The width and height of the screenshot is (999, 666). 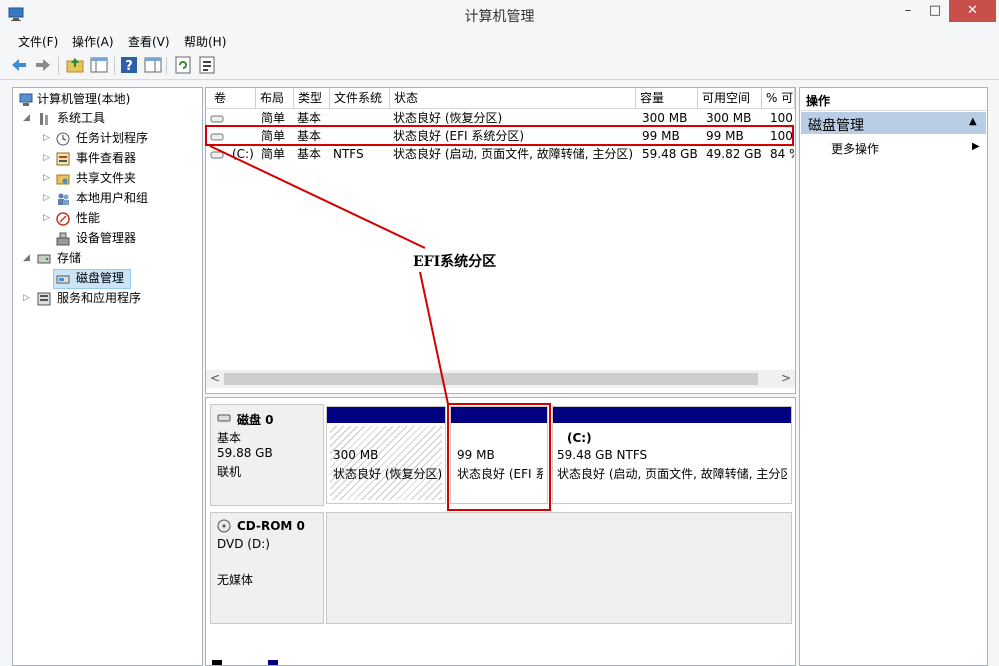 What do you see at coordinates (670, 154) in the screenshot?
I see `cell-capacity: 59.48 GB` at bounding box center [670, 154].